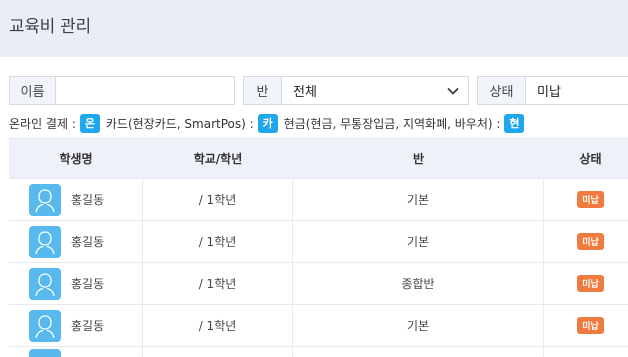  Describe the element at coordinates (89, 123) in the screenshot. I see `online-chip: 온` at that location.